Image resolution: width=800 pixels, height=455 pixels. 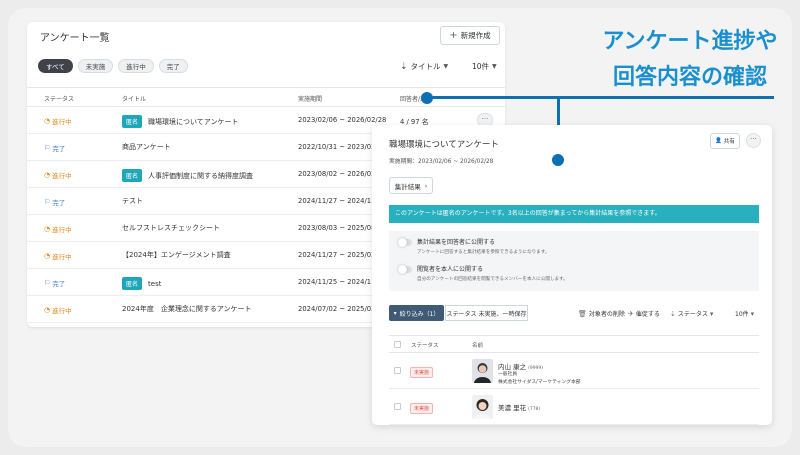 I want to click on row-title: 匿名 test, so click(x=141, y=283).